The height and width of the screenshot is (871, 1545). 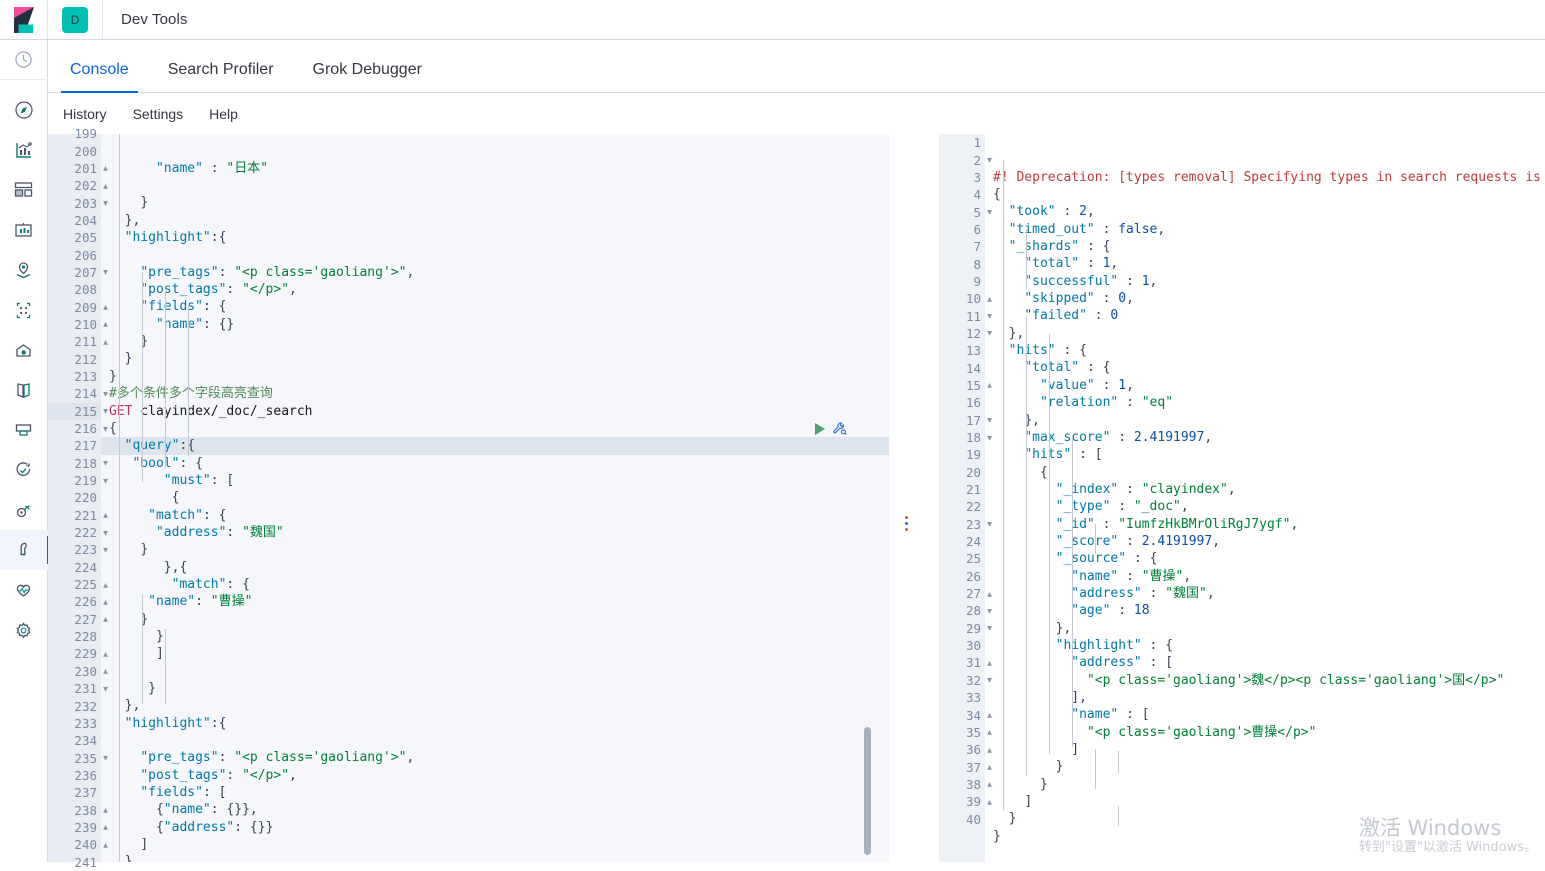 What do you see at coordinates (24, 350) in the screenshot?
I see `sidebar-item-infrastructure` at bounding box center [24, 350].